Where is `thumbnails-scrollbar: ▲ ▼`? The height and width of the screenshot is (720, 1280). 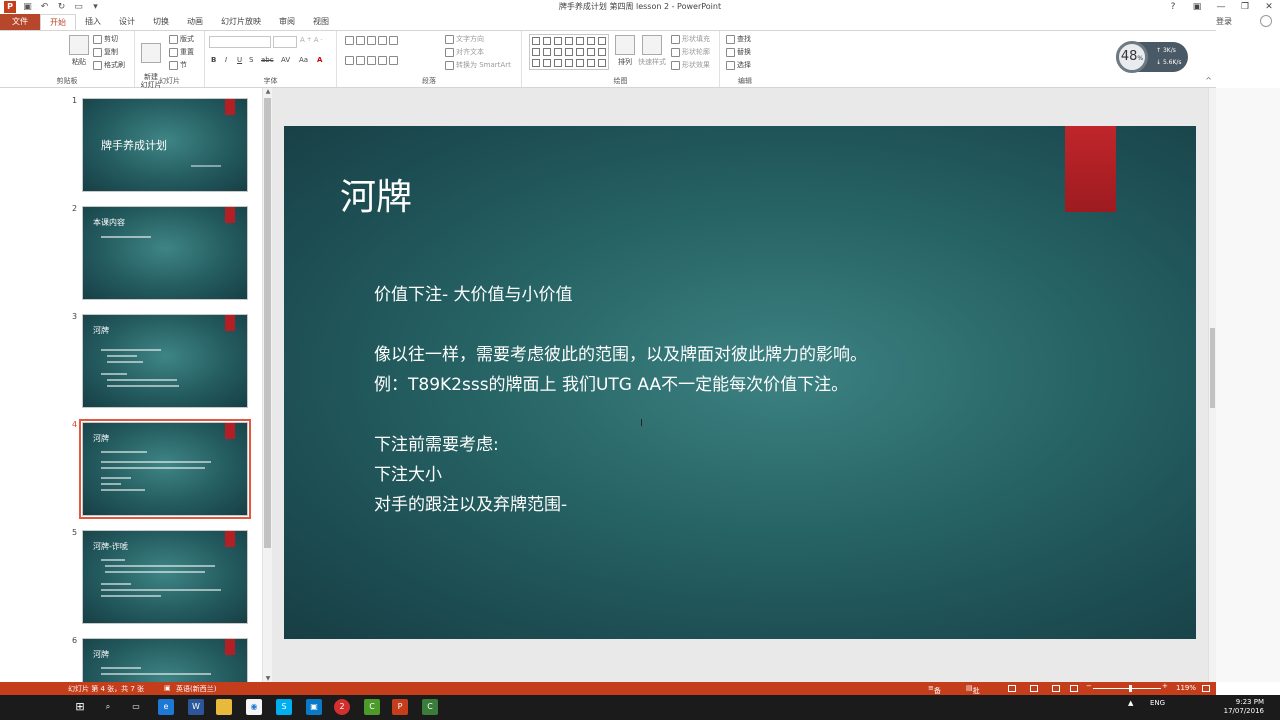 thumbnails-scrollbar: ▲ ▼ is located at coordinates (267, 385).